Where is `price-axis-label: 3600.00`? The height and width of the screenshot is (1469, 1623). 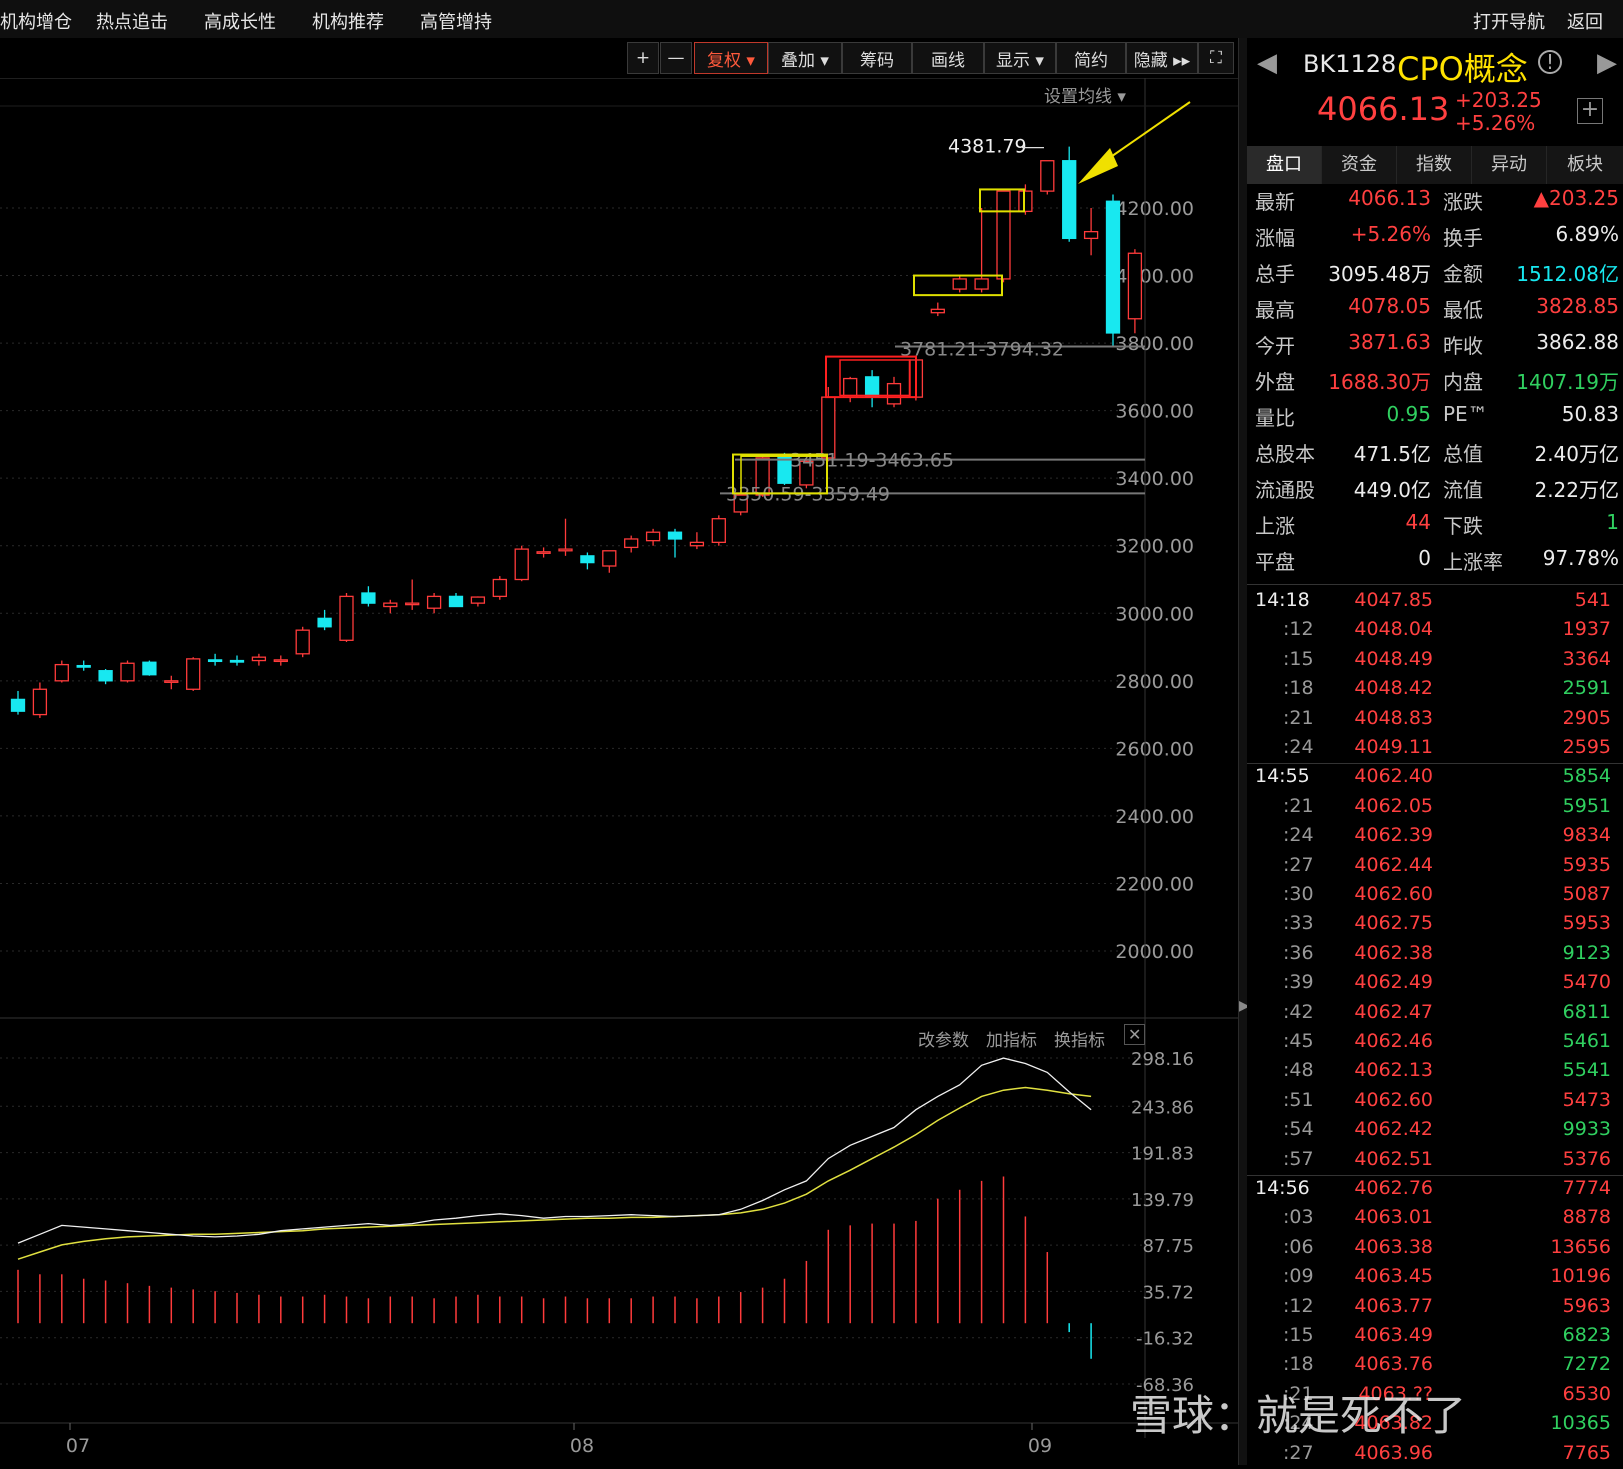
price-axis-label: 3600.00 is located at coordinates (1154, 412).